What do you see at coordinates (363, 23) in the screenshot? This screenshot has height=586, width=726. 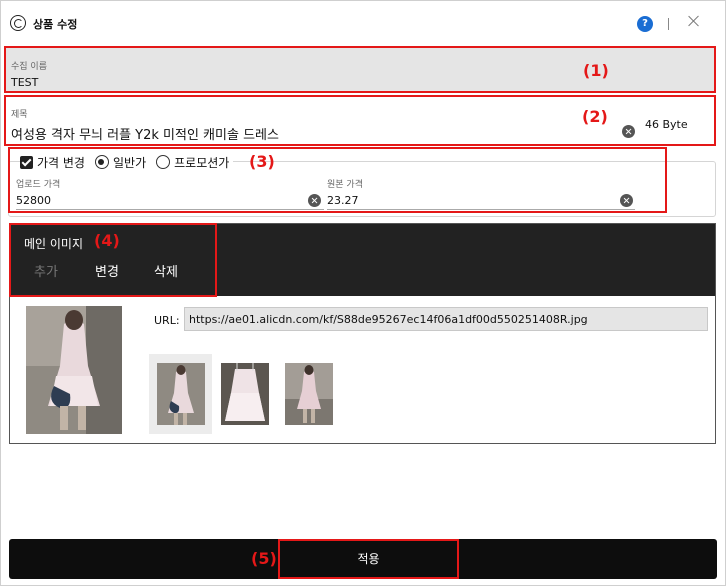 I see `title-bar: 상품 수정 ?` at bounding box center [363, 23].